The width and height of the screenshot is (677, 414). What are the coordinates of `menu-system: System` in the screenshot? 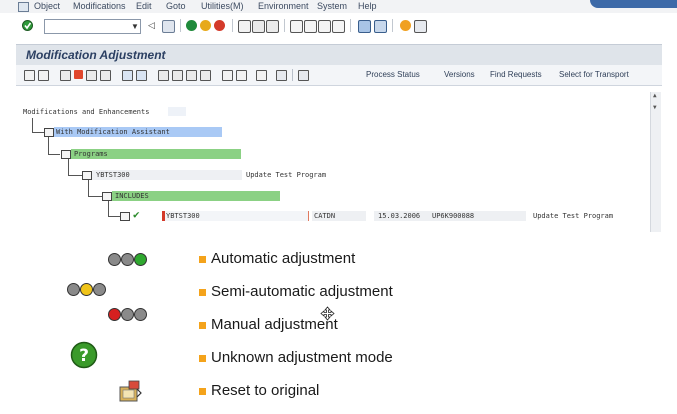 It's located at (332, 6).